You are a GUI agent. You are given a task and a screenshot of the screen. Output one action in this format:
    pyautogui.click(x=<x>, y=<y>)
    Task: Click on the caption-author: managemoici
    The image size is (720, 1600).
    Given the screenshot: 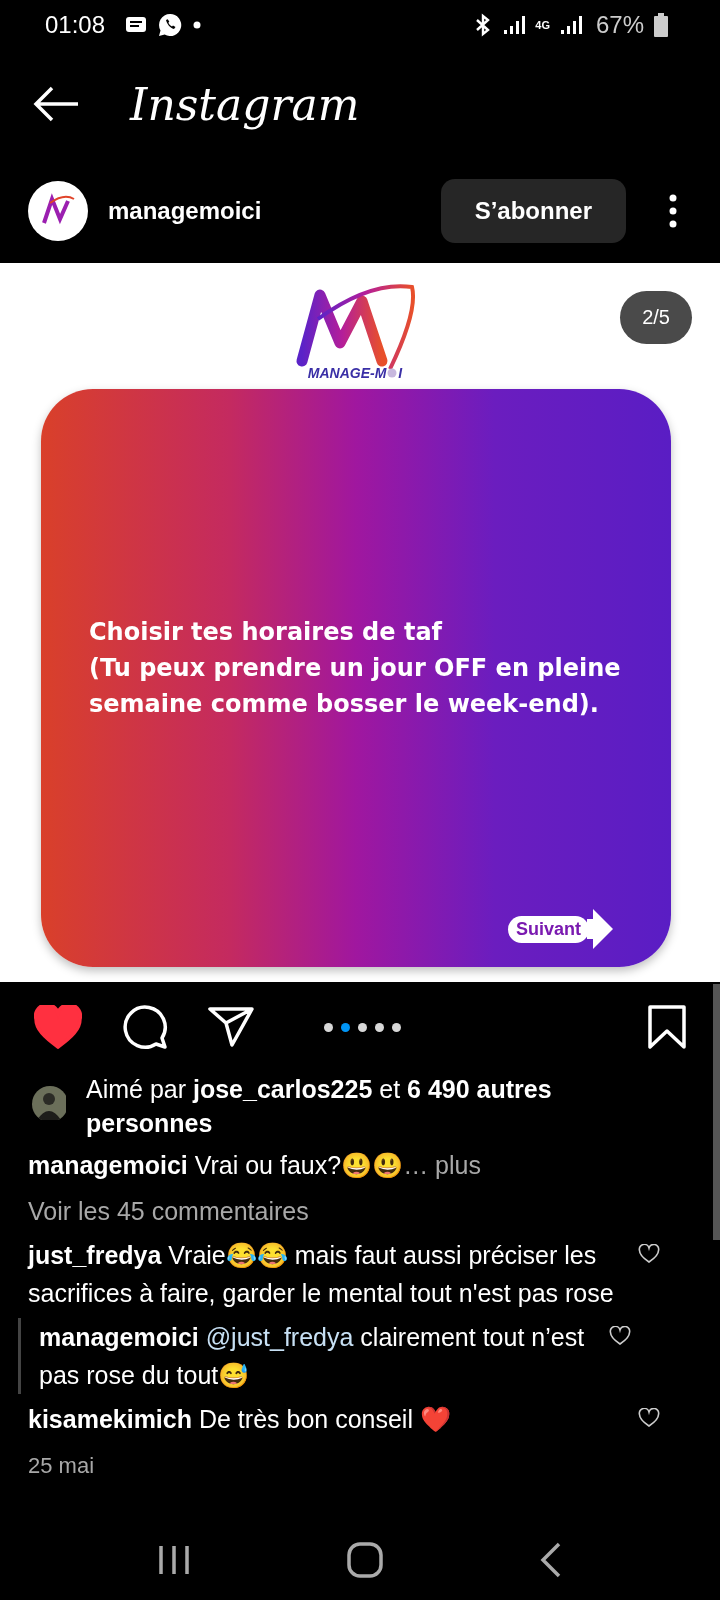 What is the action you would take?
    pyautogui.click(x=108, y=1165)
    